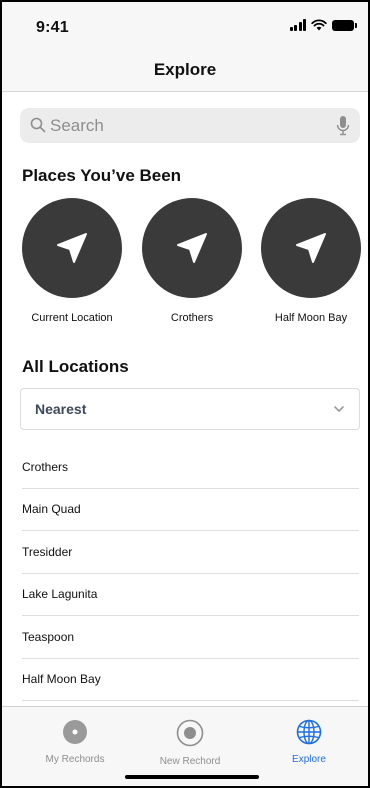 This screenshot has height=788, width=370. What do you see at coordinates (190, 761) in the screenshot?
I see `tab-label: New Rechord` at bounding box center [190, 761].